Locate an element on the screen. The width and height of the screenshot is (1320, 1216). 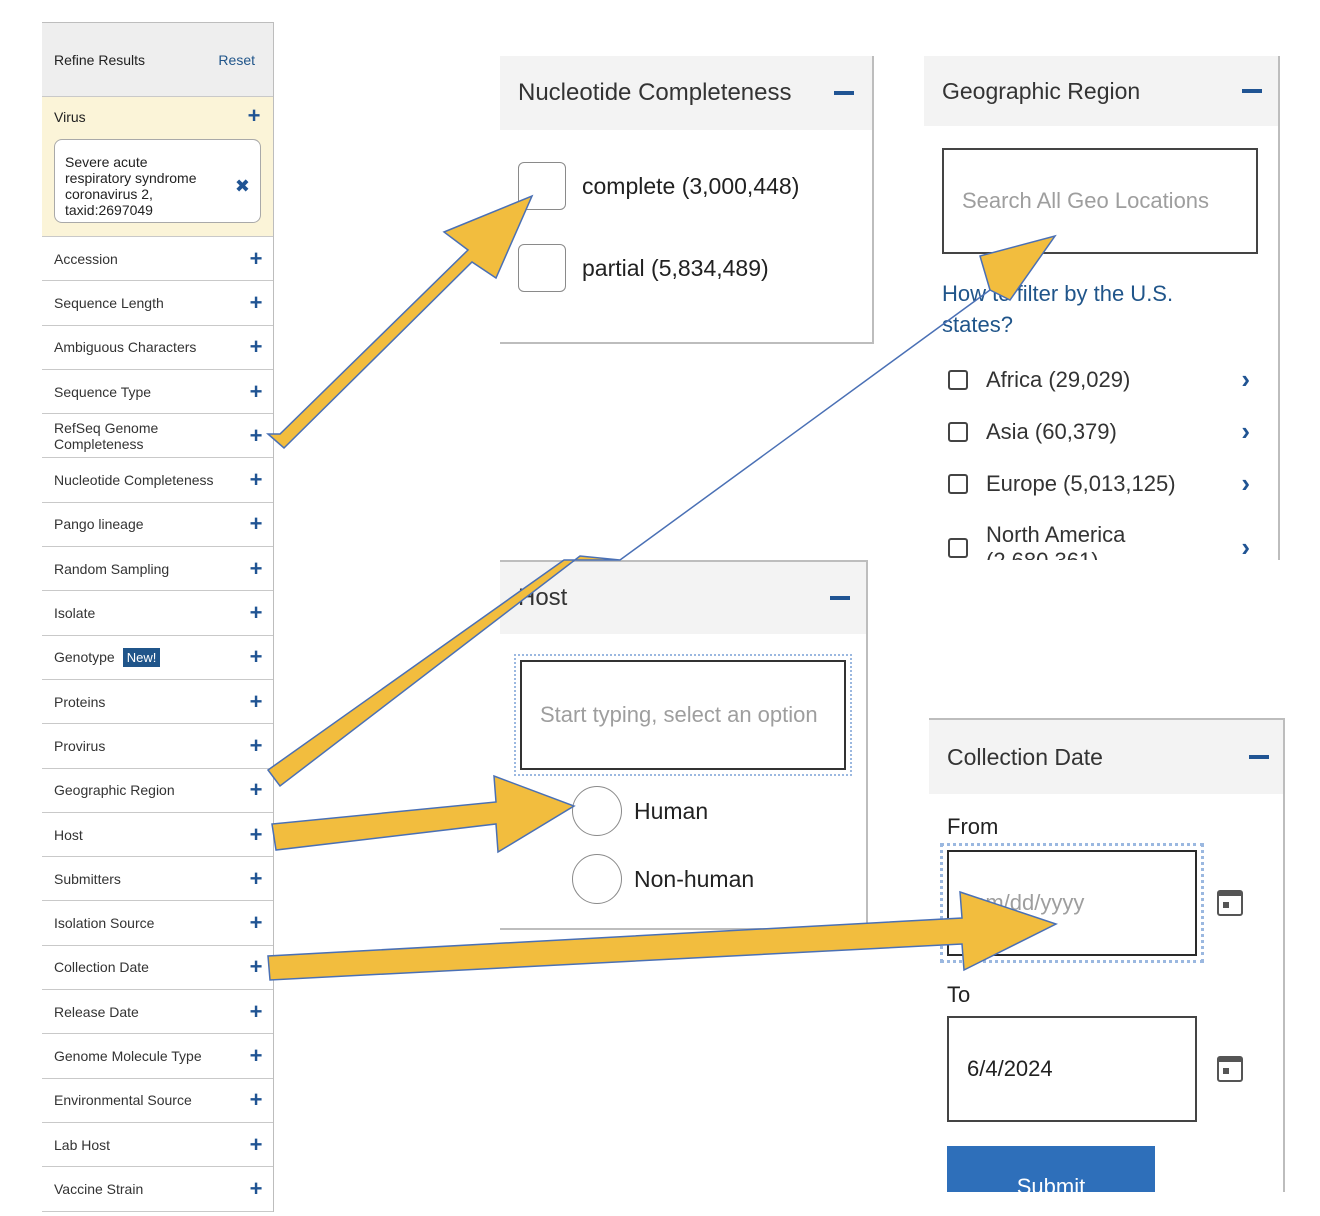
region-item: Africa (29,029) › is located at coordinates (1099, 379).